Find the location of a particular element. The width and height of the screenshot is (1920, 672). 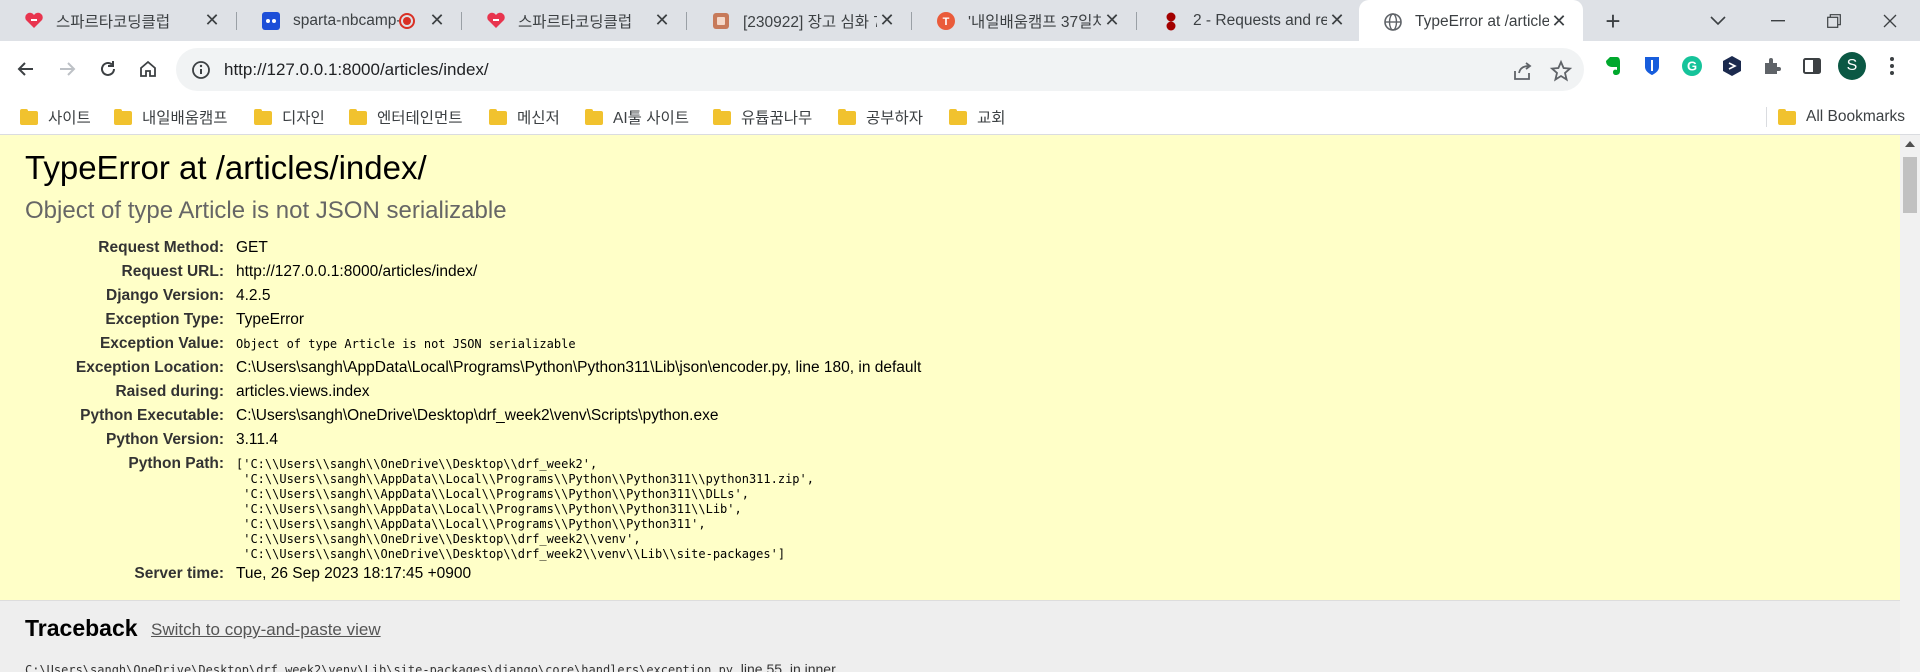

back-button is located at coordinates (26, 69).